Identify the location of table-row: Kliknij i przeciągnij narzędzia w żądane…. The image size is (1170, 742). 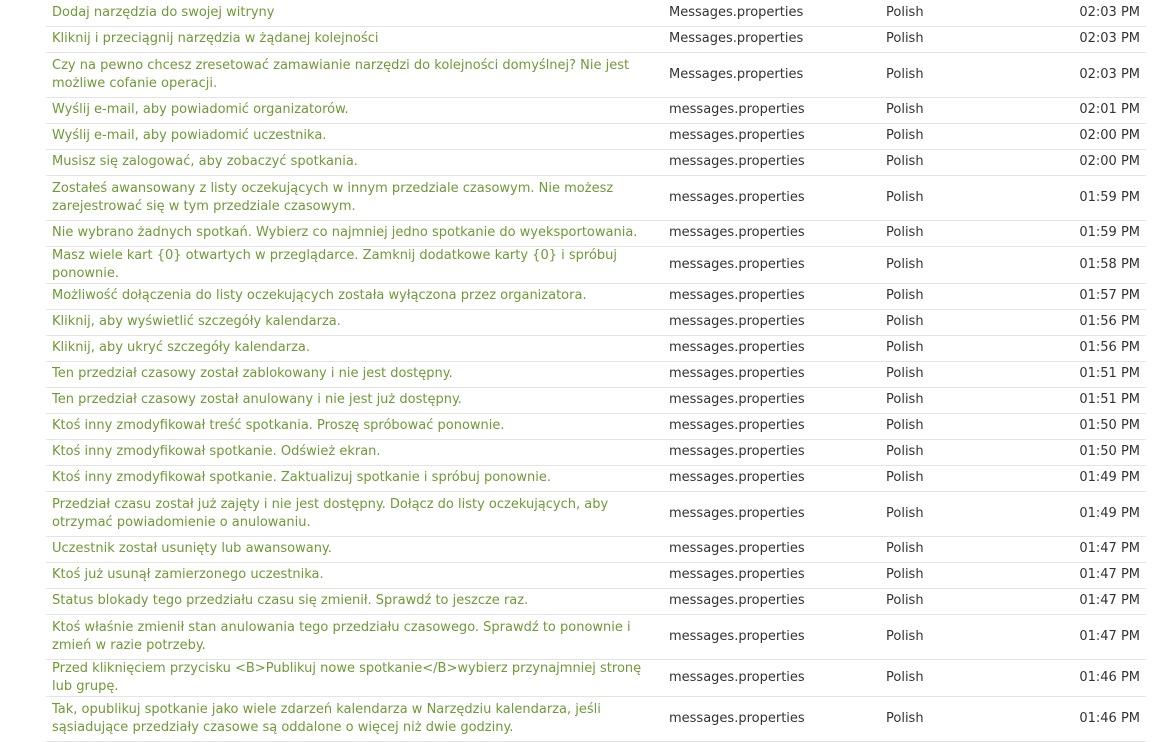
(596, 39).